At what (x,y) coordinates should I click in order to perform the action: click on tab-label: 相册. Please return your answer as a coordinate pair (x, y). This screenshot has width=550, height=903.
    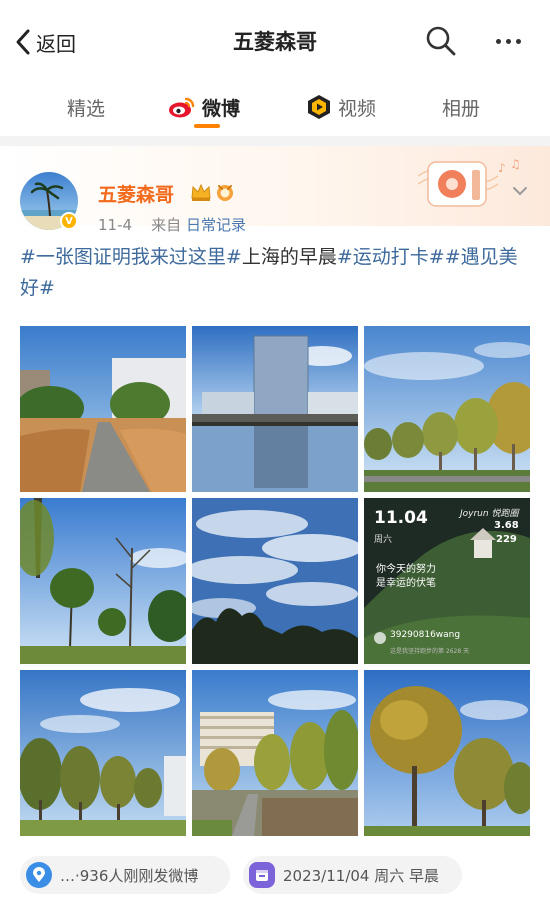
    Looking at the image, I should click on (461, 108).